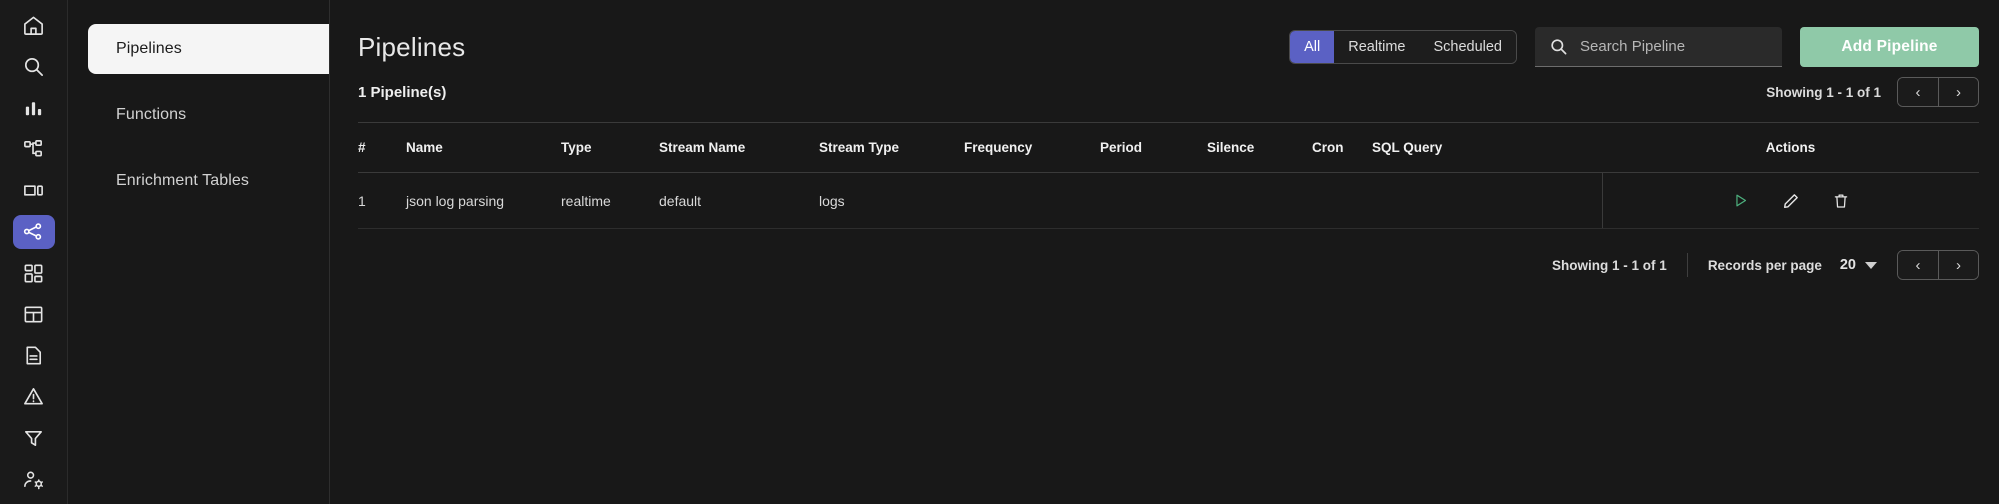 The image size is (1999, 504). What do you see at coordinates (1790, 147) in the screenshot?
I see `column-header-actions: Actions` at bounding box center [1790, 147].